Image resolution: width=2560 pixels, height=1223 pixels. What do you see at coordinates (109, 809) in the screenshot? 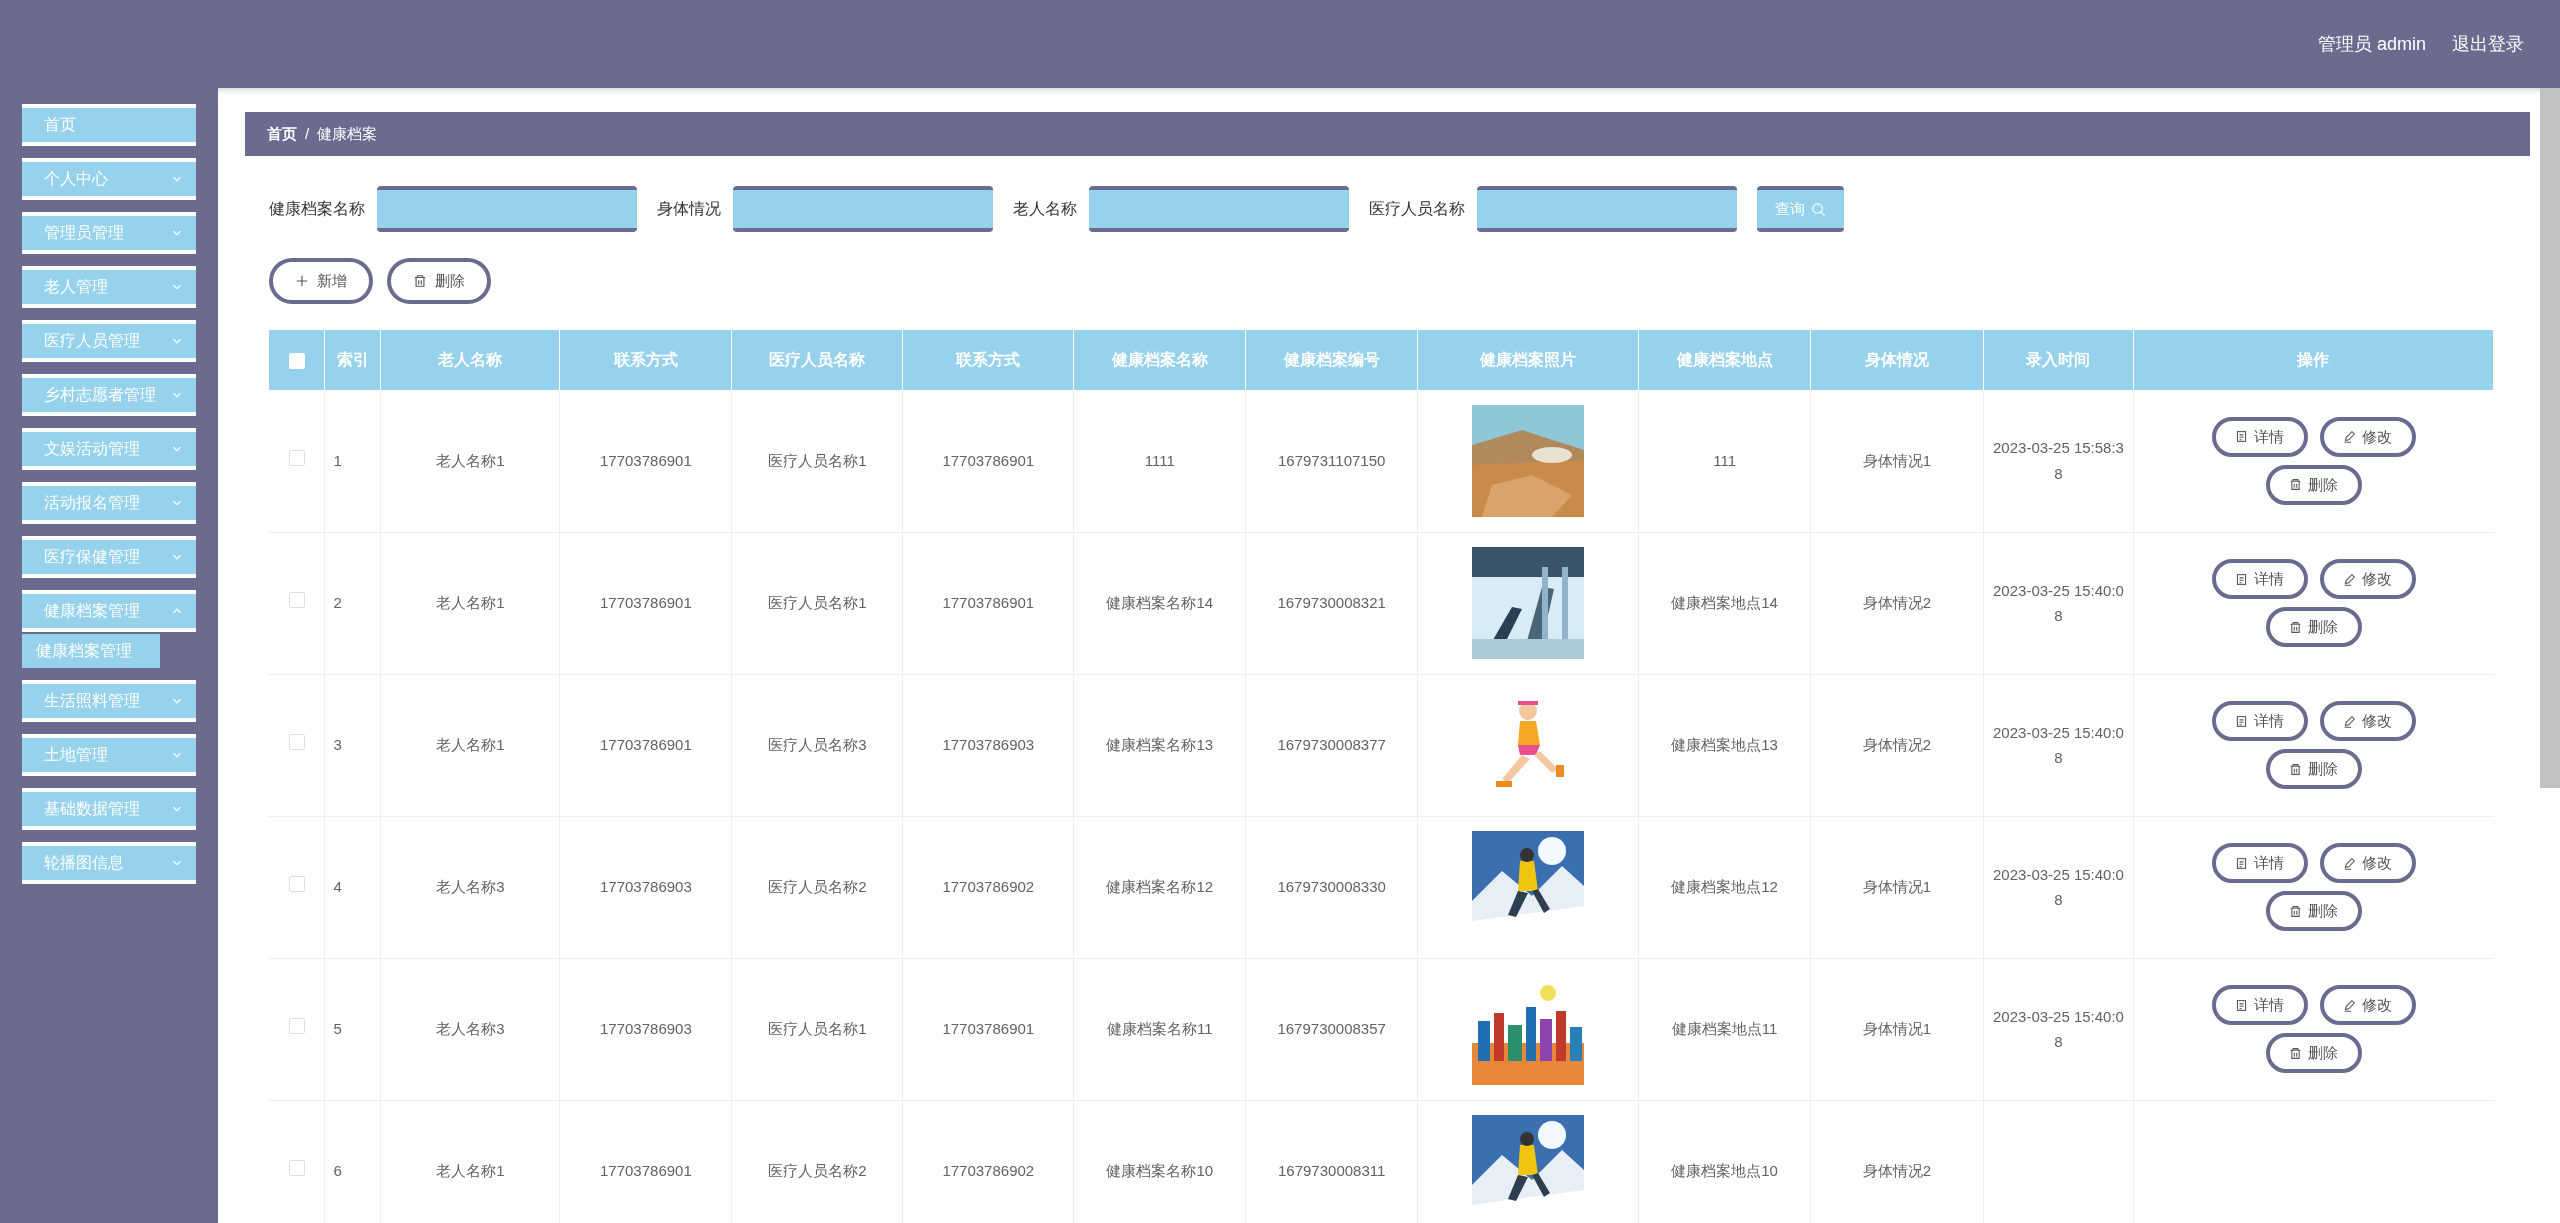
I see `sidebar-item: 基础数据管理` at bounding box center [109, 809].